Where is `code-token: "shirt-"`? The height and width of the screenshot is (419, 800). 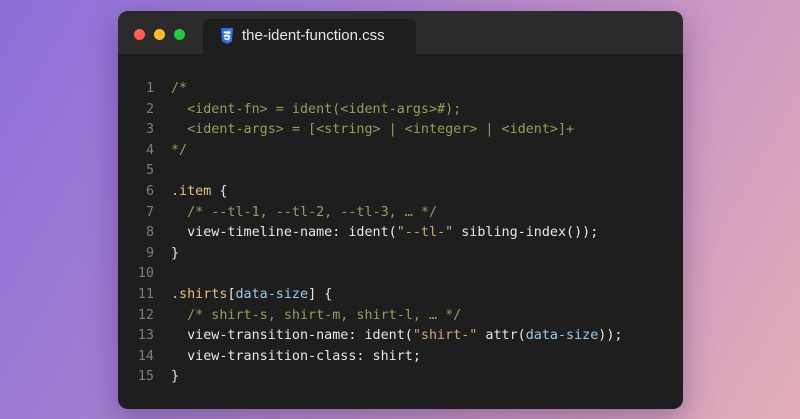
code-token: "shirt-" is located at coordinates (445, 336).